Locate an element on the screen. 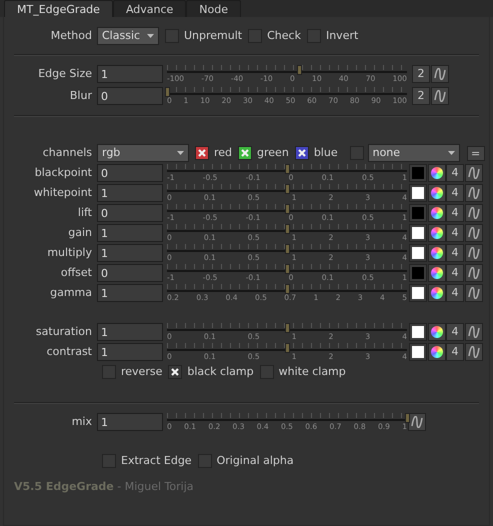 The height and width of the screenshot is (526, 493). field-label: whitepoint is located at coordinates (62, 192).